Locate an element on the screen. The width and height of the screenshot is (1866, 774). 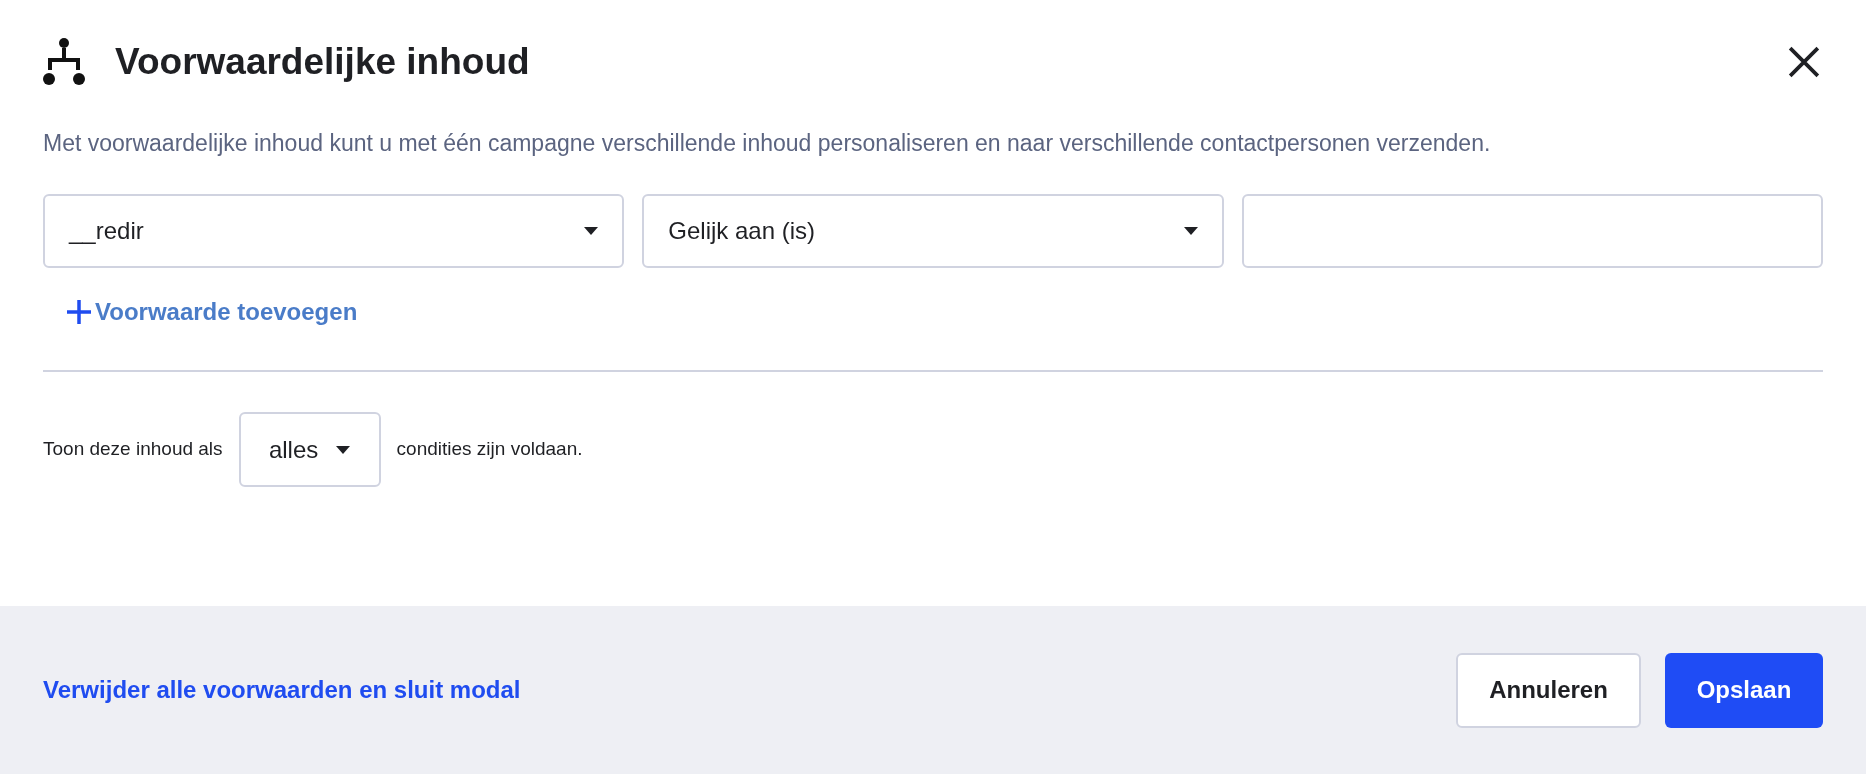
match-suffix: condities zijn voldaan. is located at coordinates (489, 449).